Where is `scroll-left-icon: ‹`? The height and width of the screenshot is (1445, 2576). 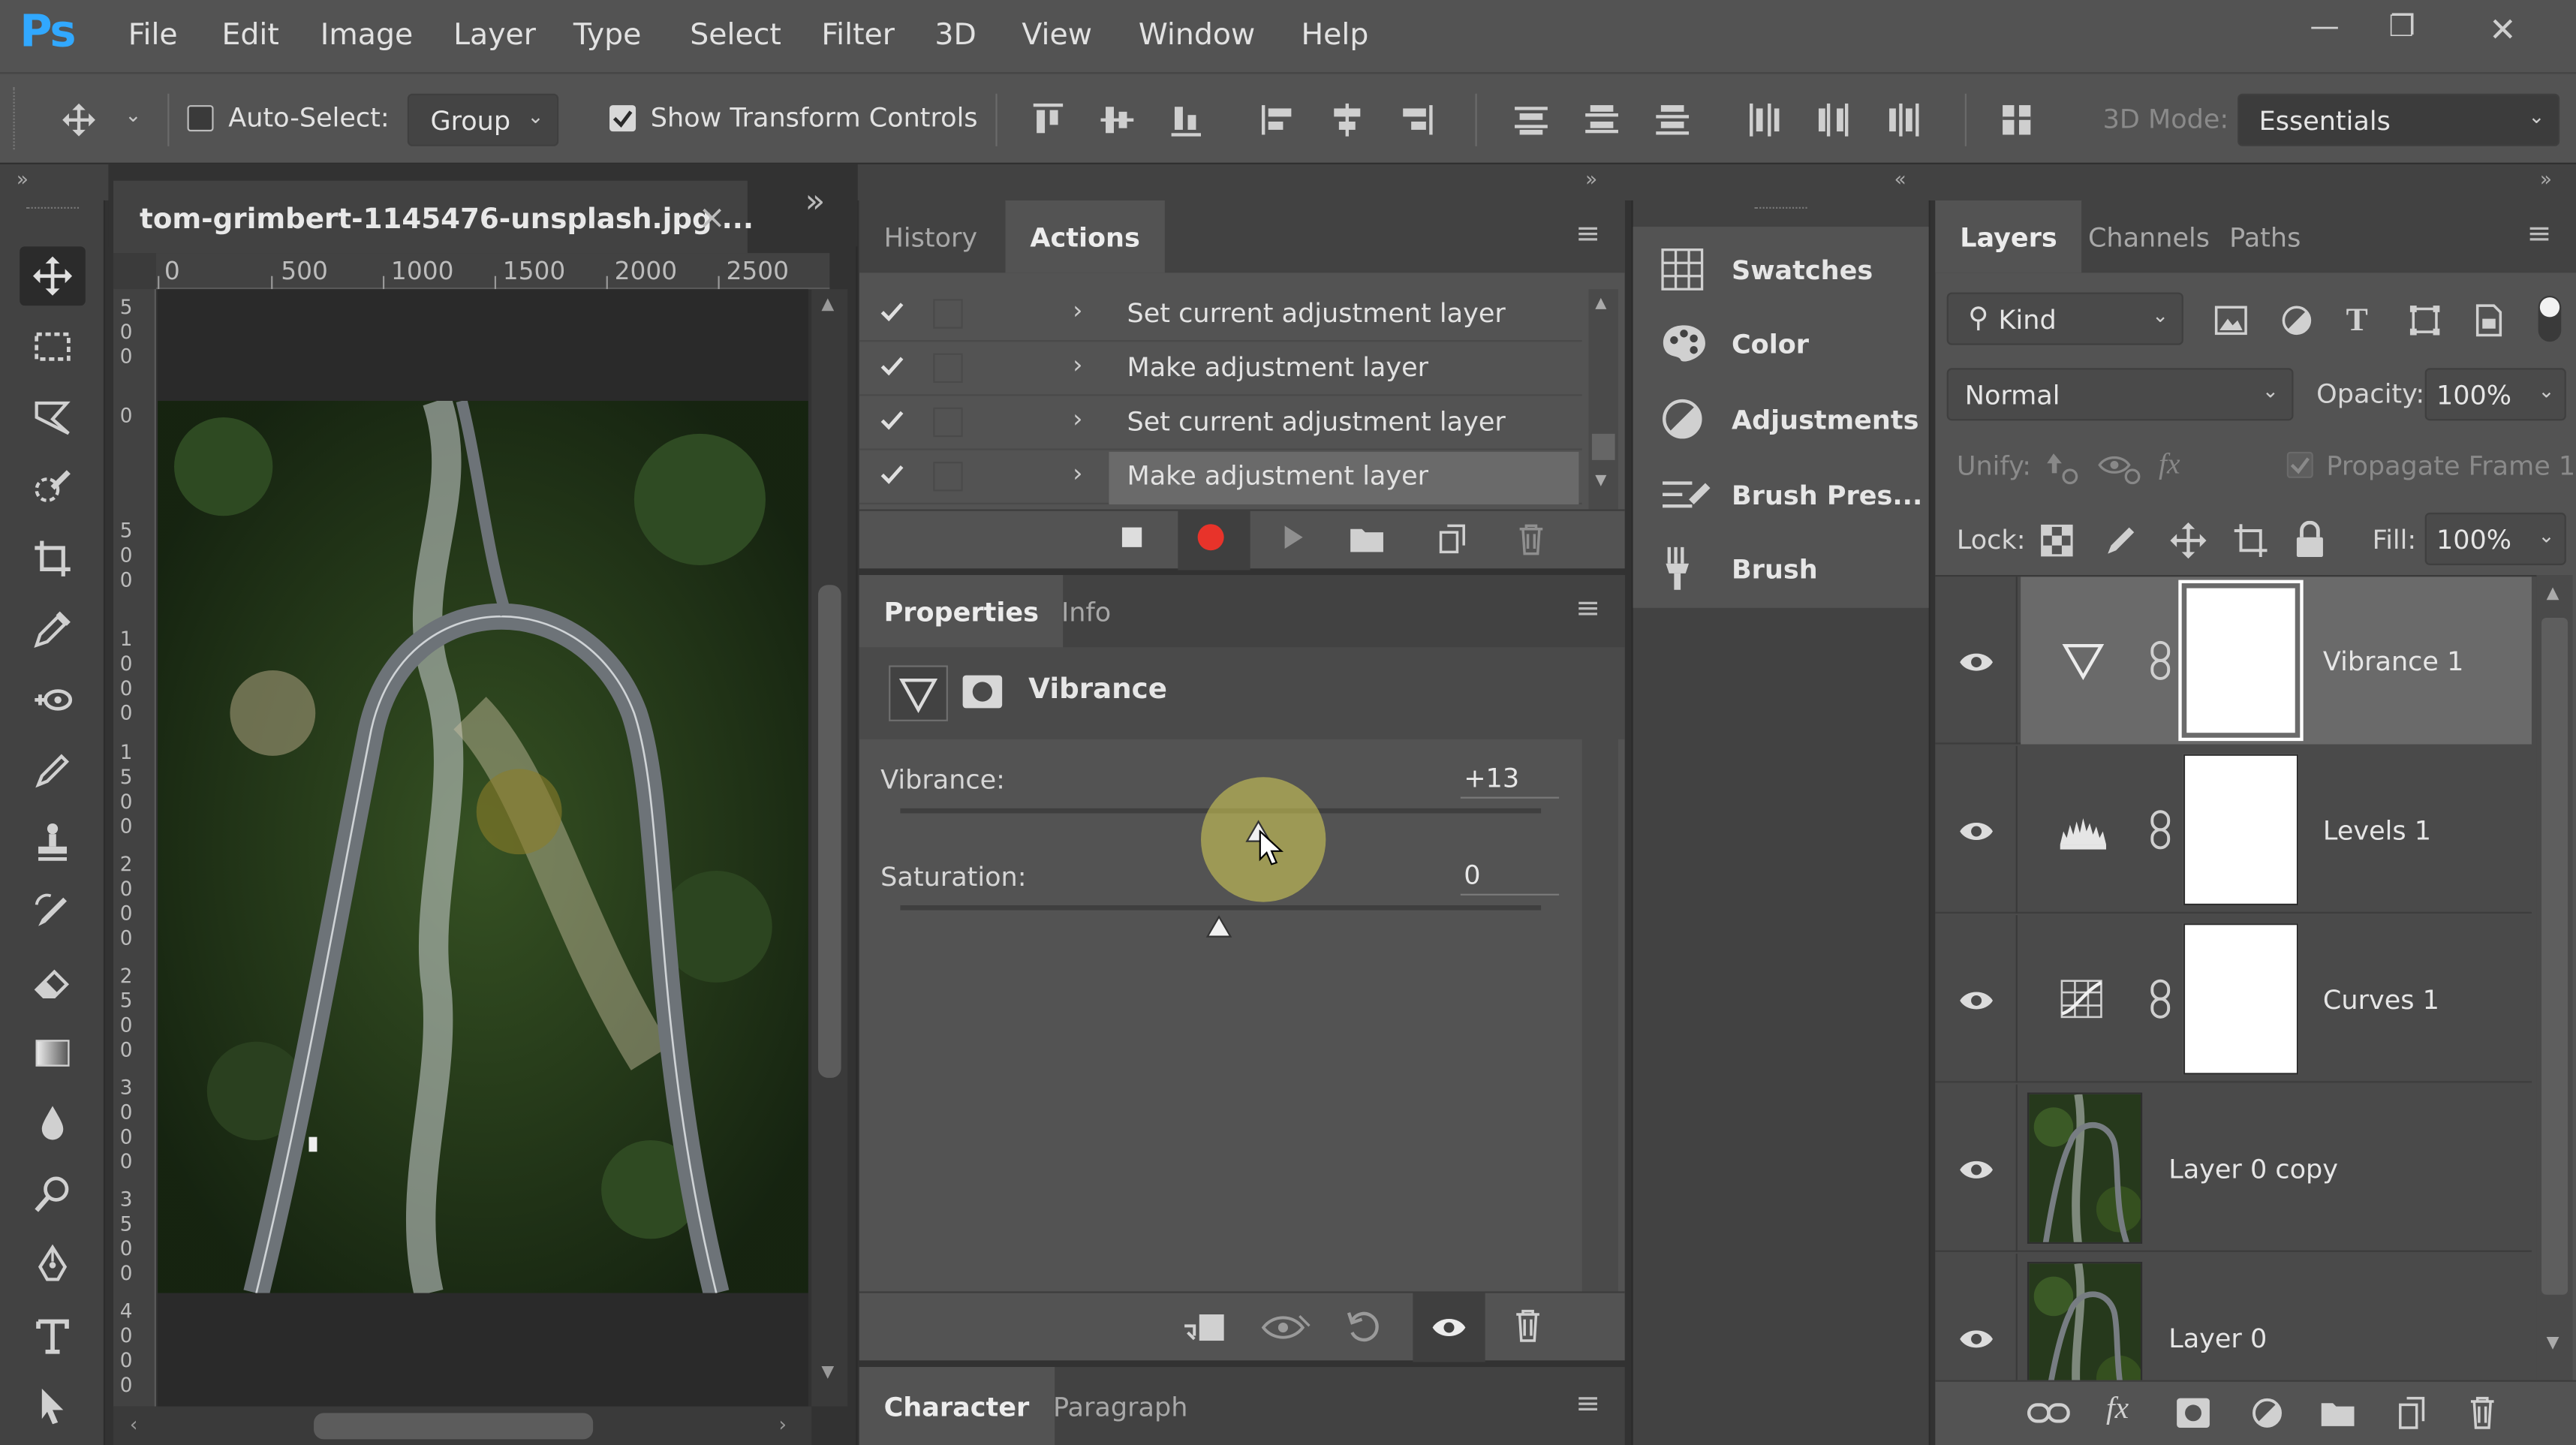 scroll-left-icon: ‹ is located at coordinates (134, 1424).